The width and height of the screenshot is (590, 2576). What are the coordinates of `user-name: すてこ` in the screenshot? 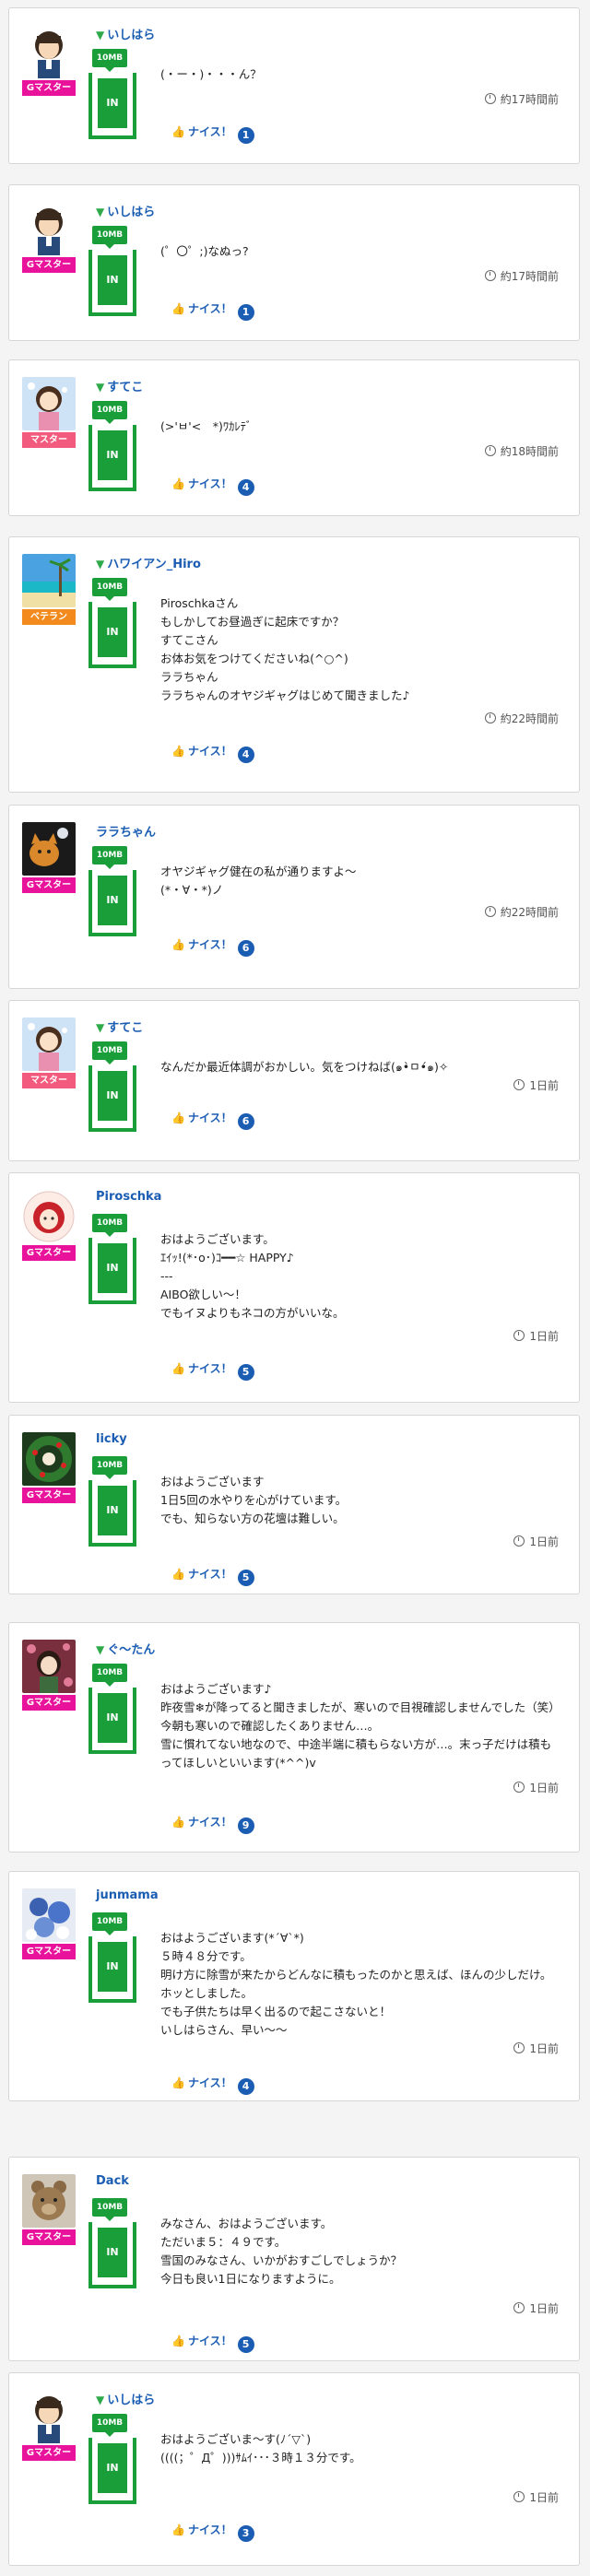 It's located at (125, 387).